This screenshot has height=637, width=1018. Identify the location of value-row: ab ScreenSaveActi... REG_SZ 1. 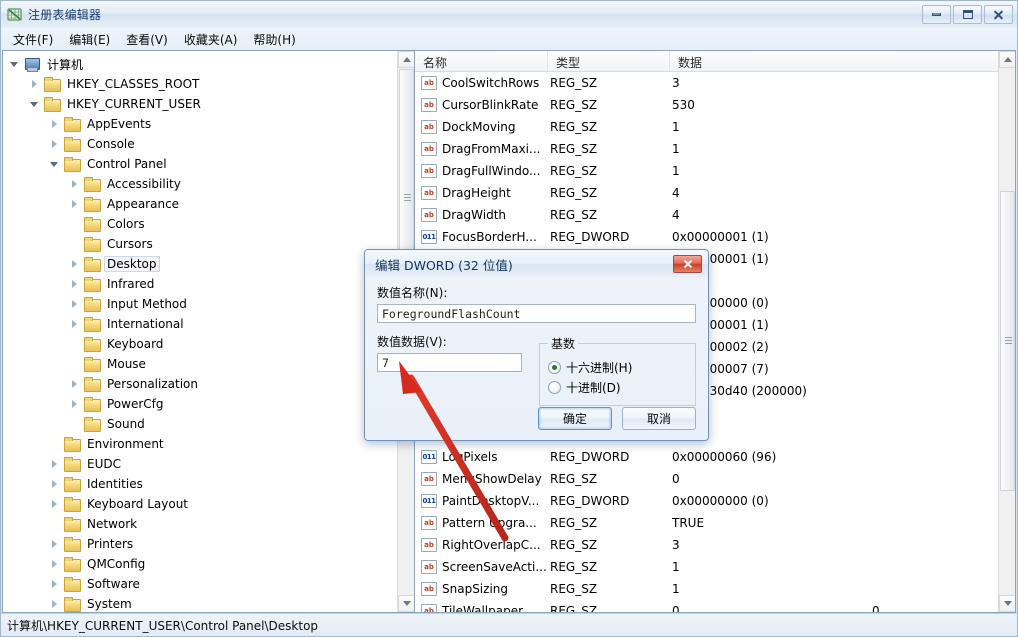
(715, 567).